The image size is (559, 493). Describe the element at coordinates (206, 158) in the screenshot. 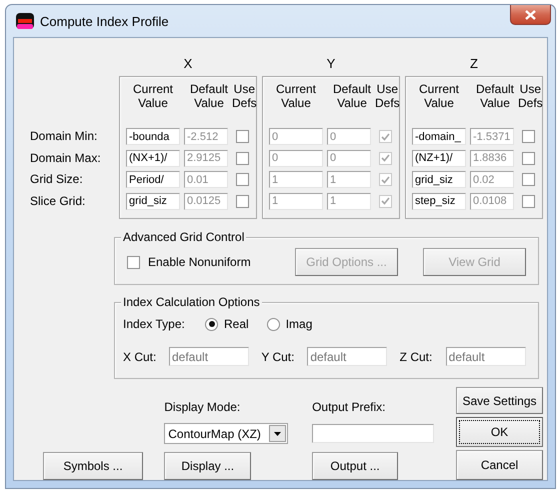

I see `default-value-field: 2.9125` at that location.